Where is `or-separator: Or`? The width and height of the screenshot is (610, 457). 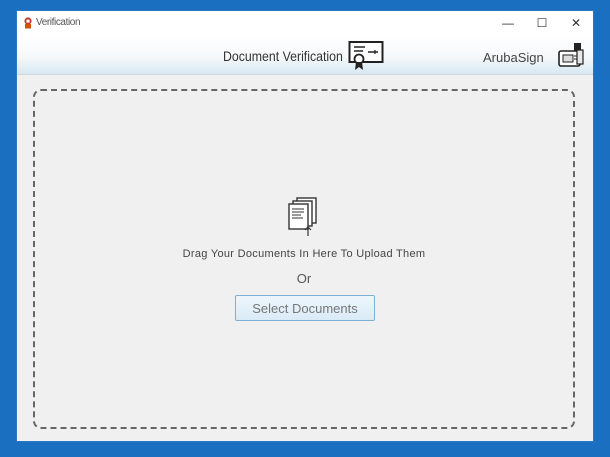
or-separator: Or is located at coordinates (304, 278).